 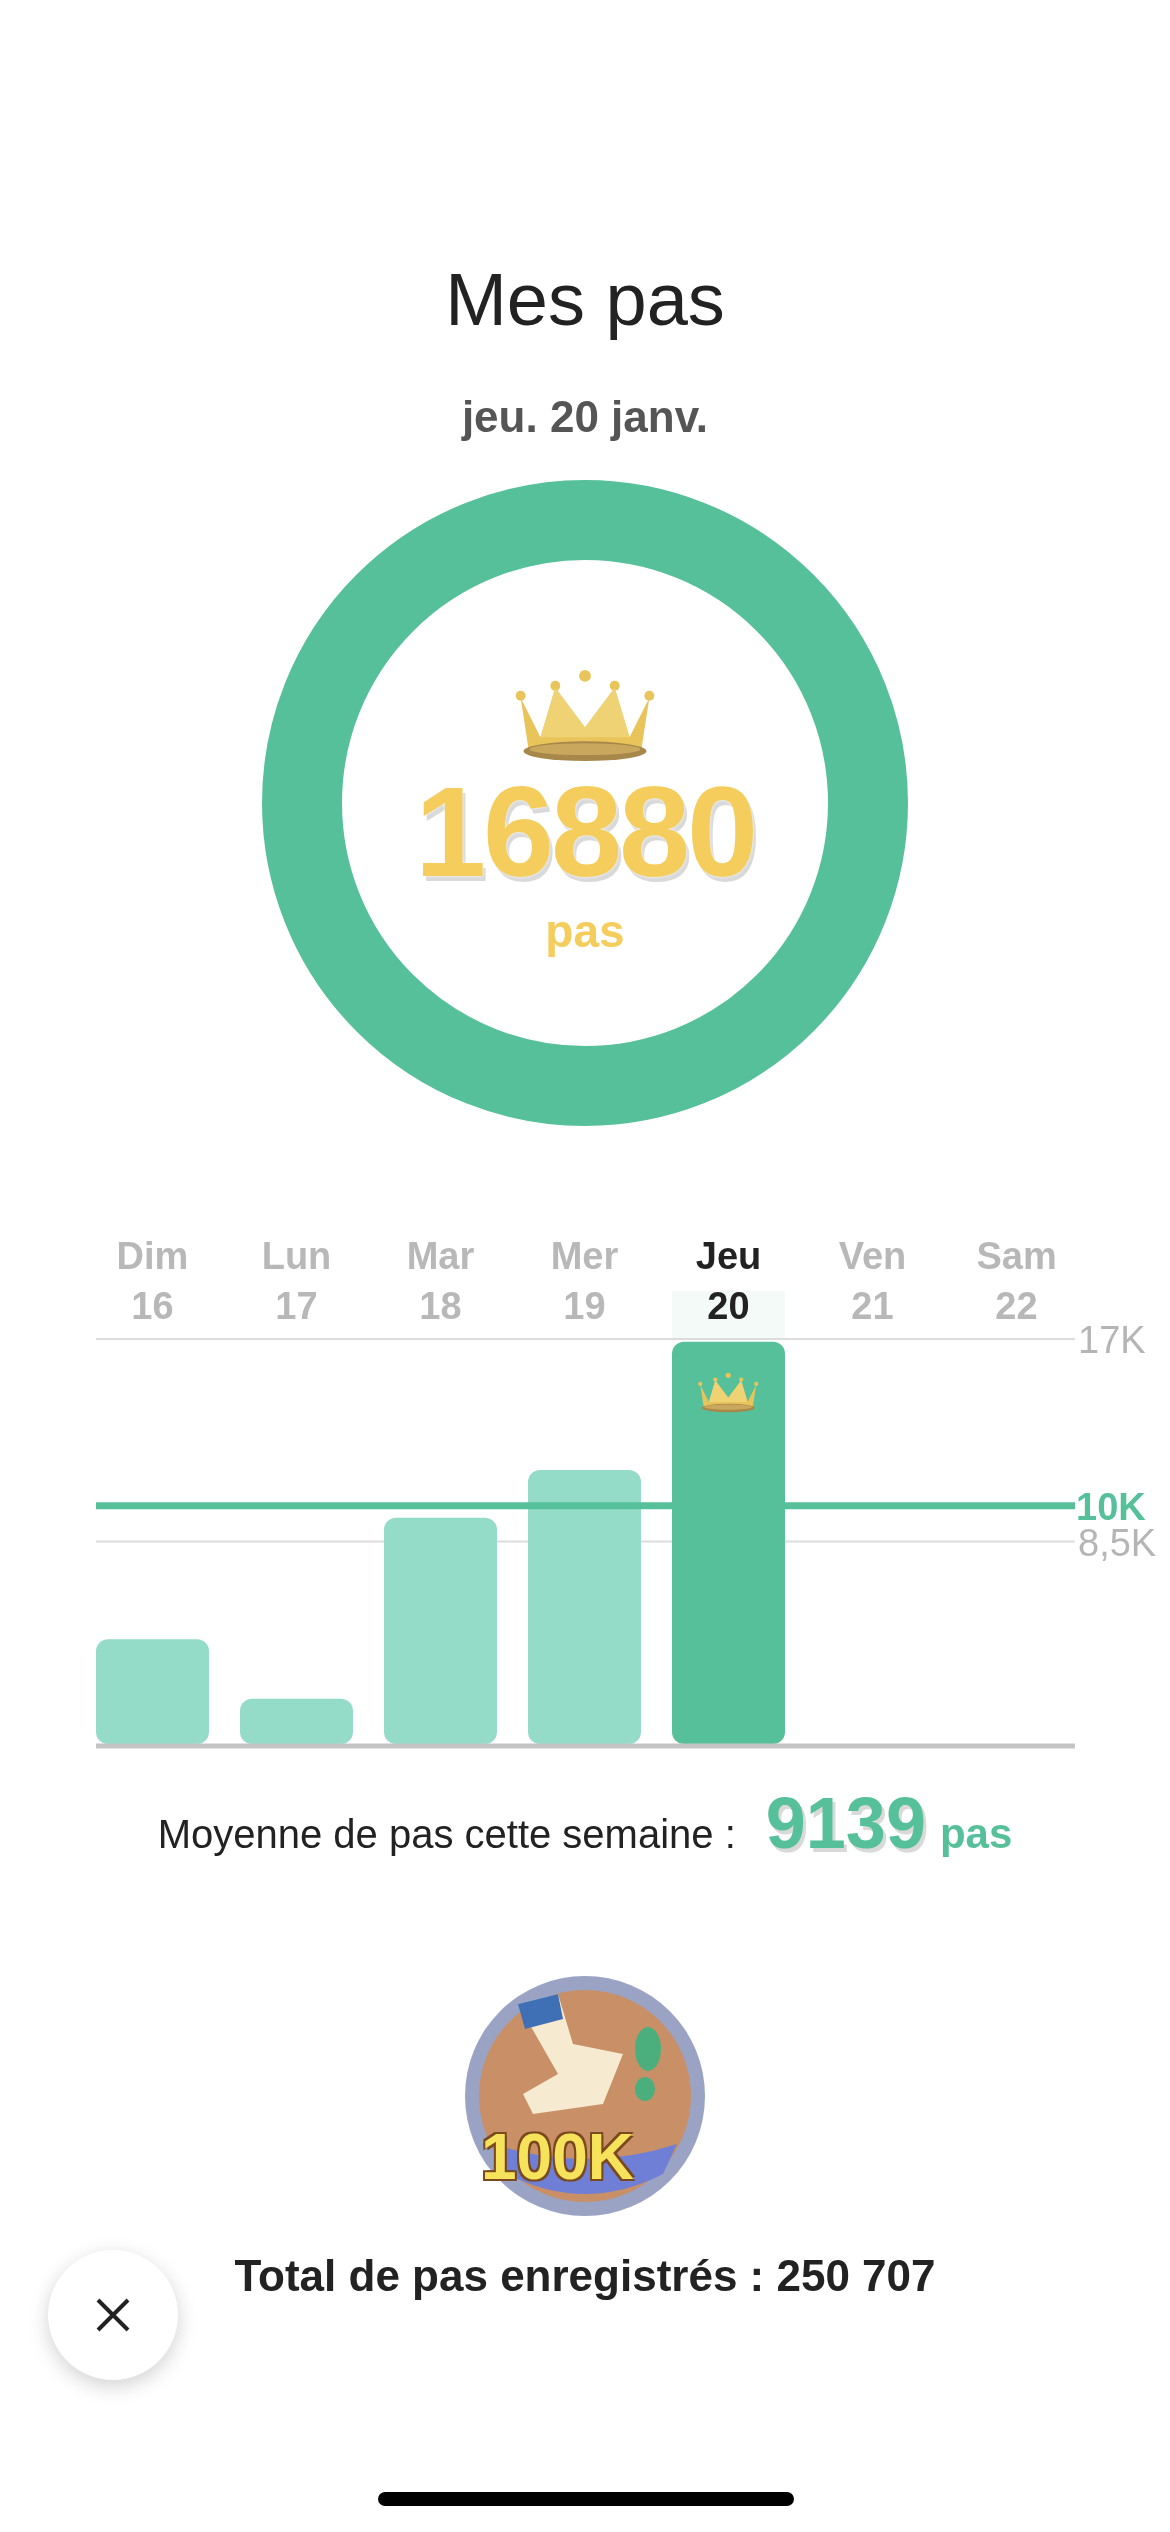 What do you see at coordinates (872, 1281) in the screenshot?
I see `day-label: Ven 21` at bounding box center [872, 1281].